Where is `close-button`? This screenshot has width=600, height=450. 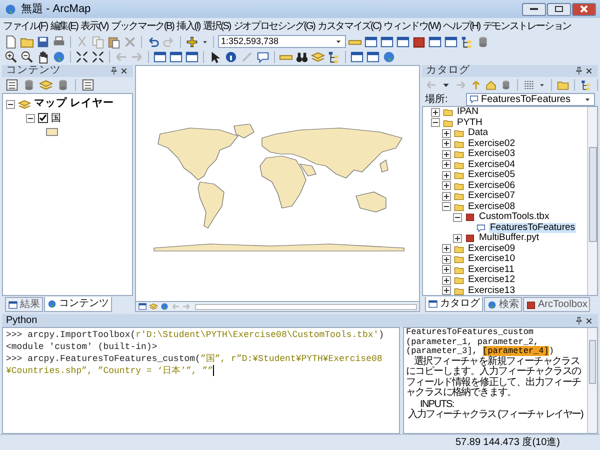 close-button is located at coordinates (584, 9).